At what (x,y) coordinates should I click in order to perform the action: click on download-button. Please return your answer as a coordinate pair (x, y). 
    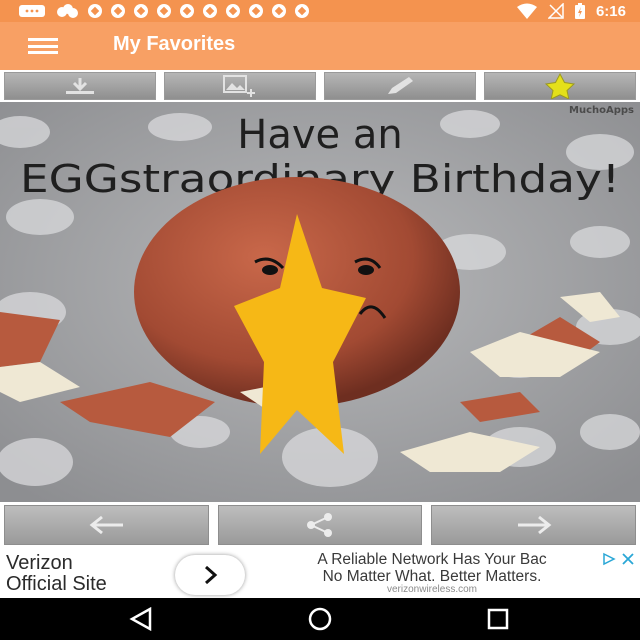
    Looking at the image, I should click on (80, 86).